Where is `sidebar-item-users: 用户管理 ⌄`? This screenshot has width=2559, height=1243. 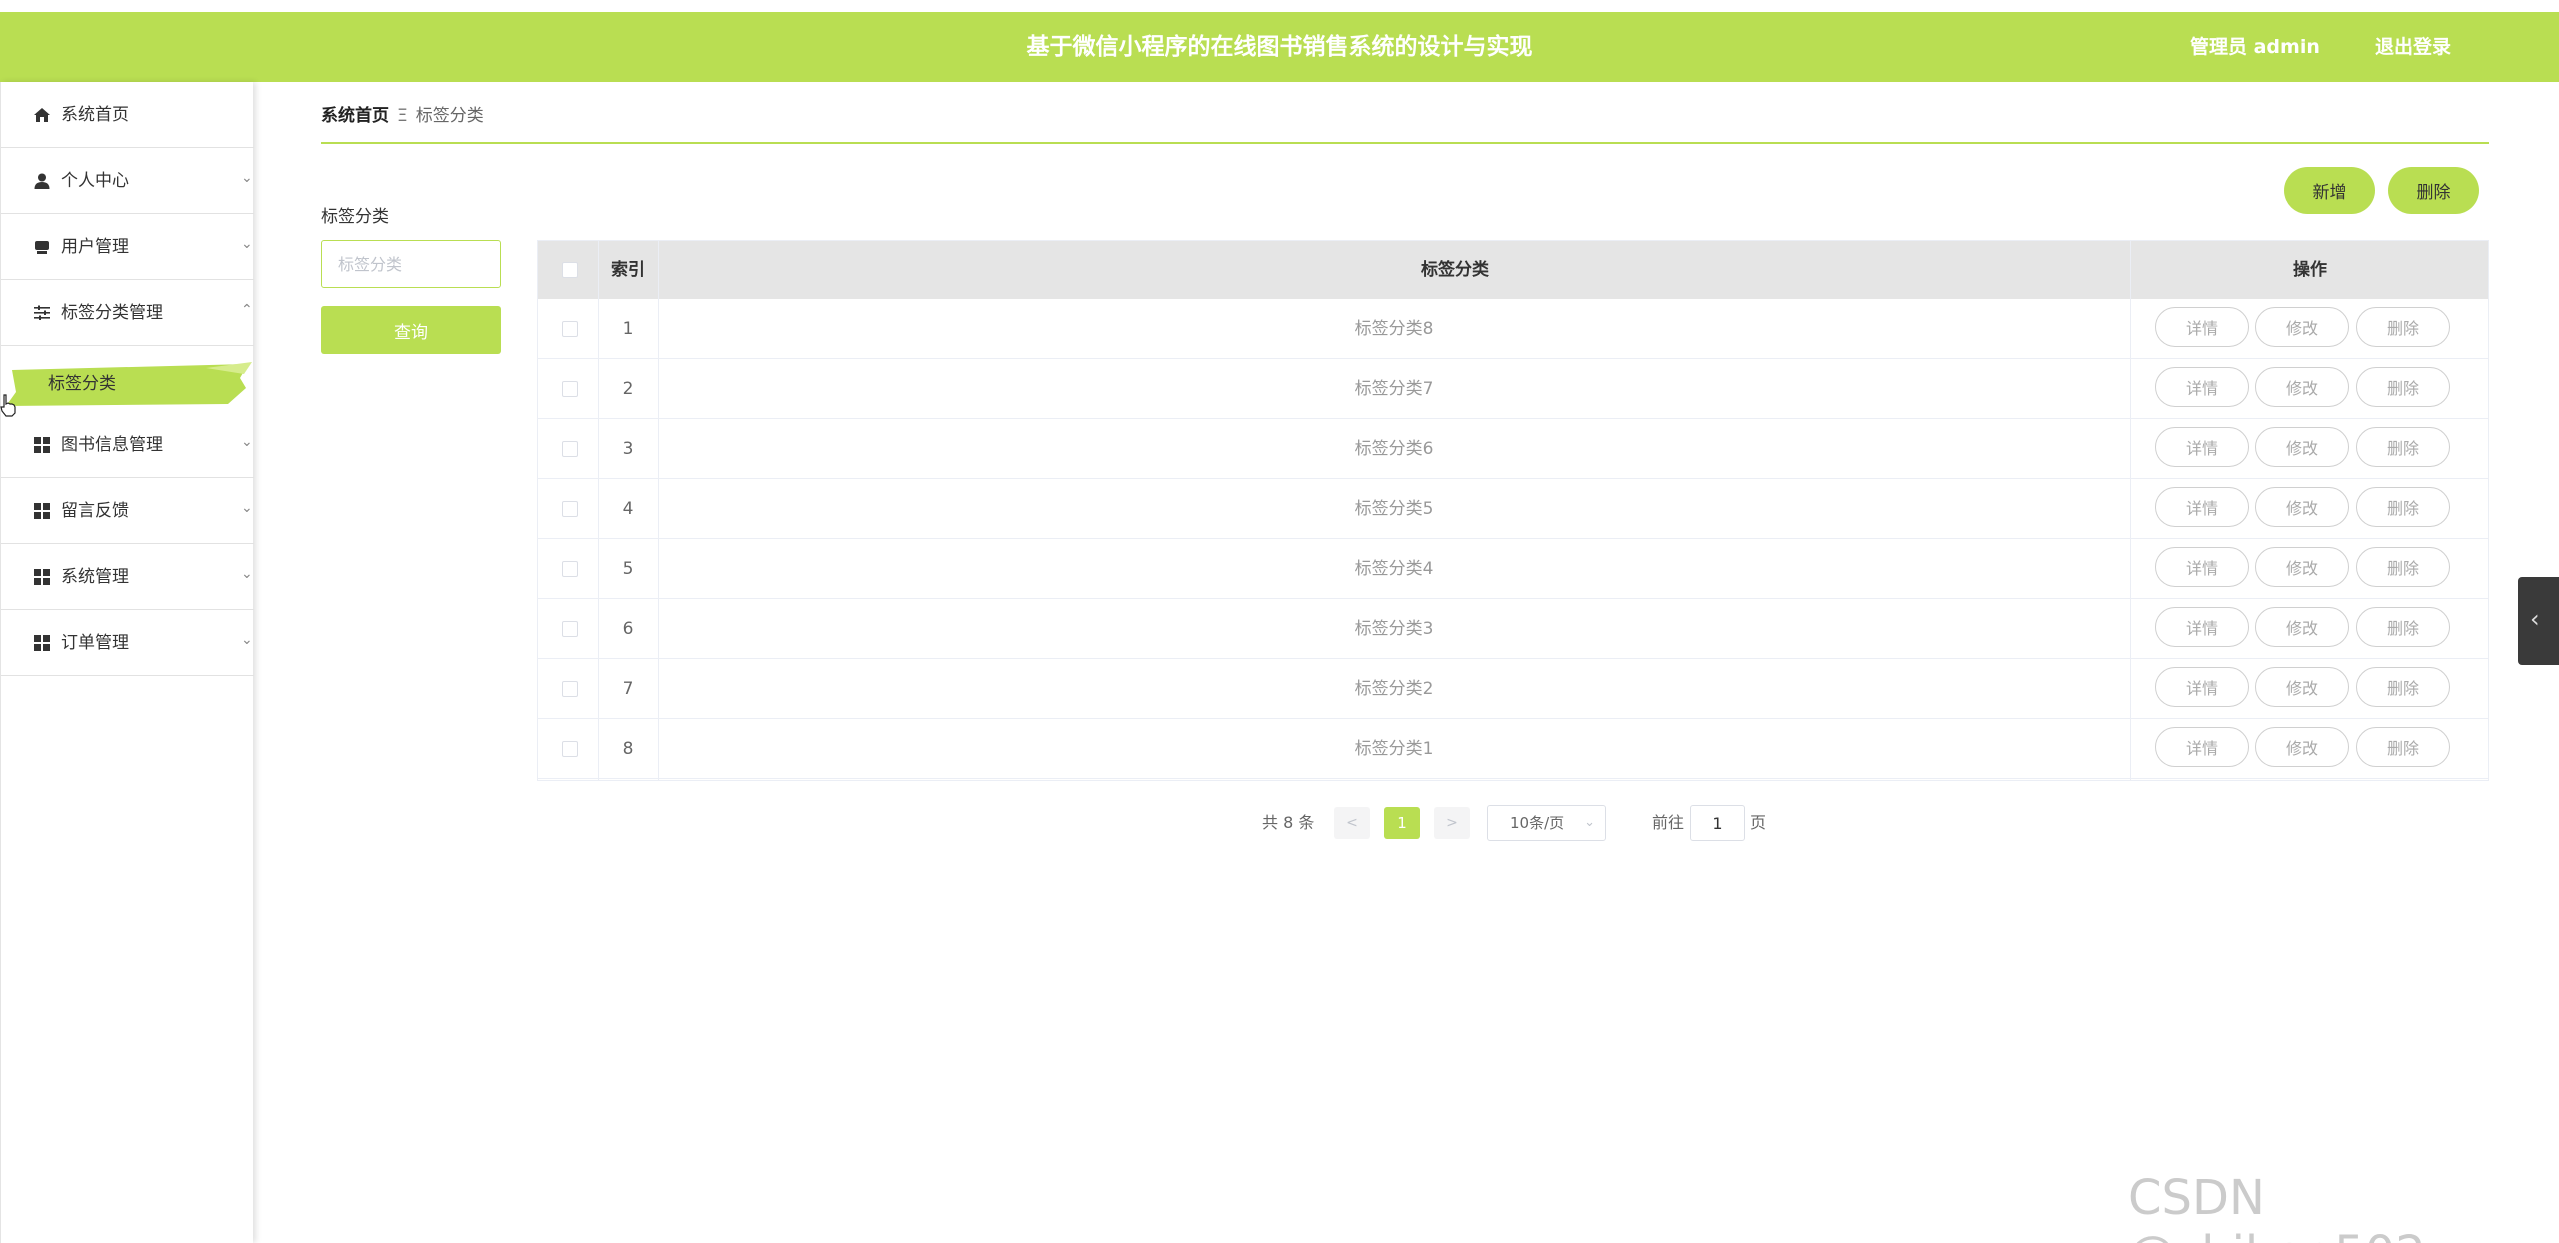
sidebar-item-users: 用户管理 ⌄ is located at coordinates (127, 247).